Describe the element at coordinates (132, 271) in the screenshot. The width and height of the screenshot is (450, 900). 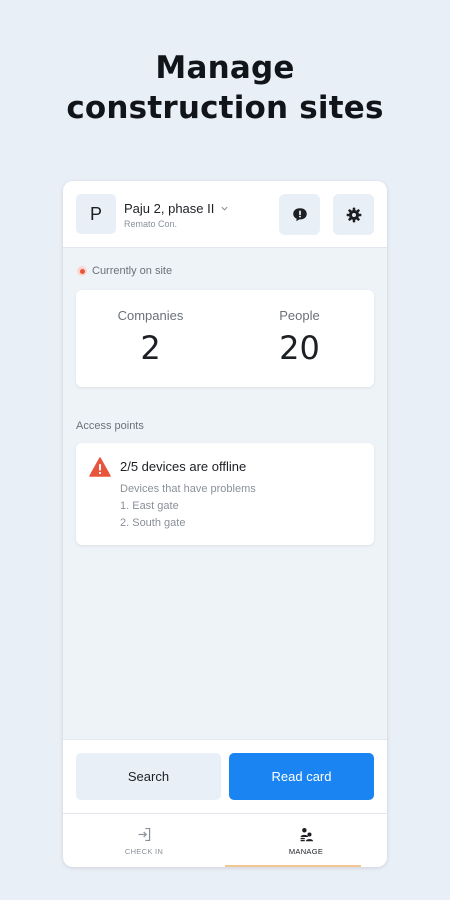
I see `status-label: Currently on site` at that location.